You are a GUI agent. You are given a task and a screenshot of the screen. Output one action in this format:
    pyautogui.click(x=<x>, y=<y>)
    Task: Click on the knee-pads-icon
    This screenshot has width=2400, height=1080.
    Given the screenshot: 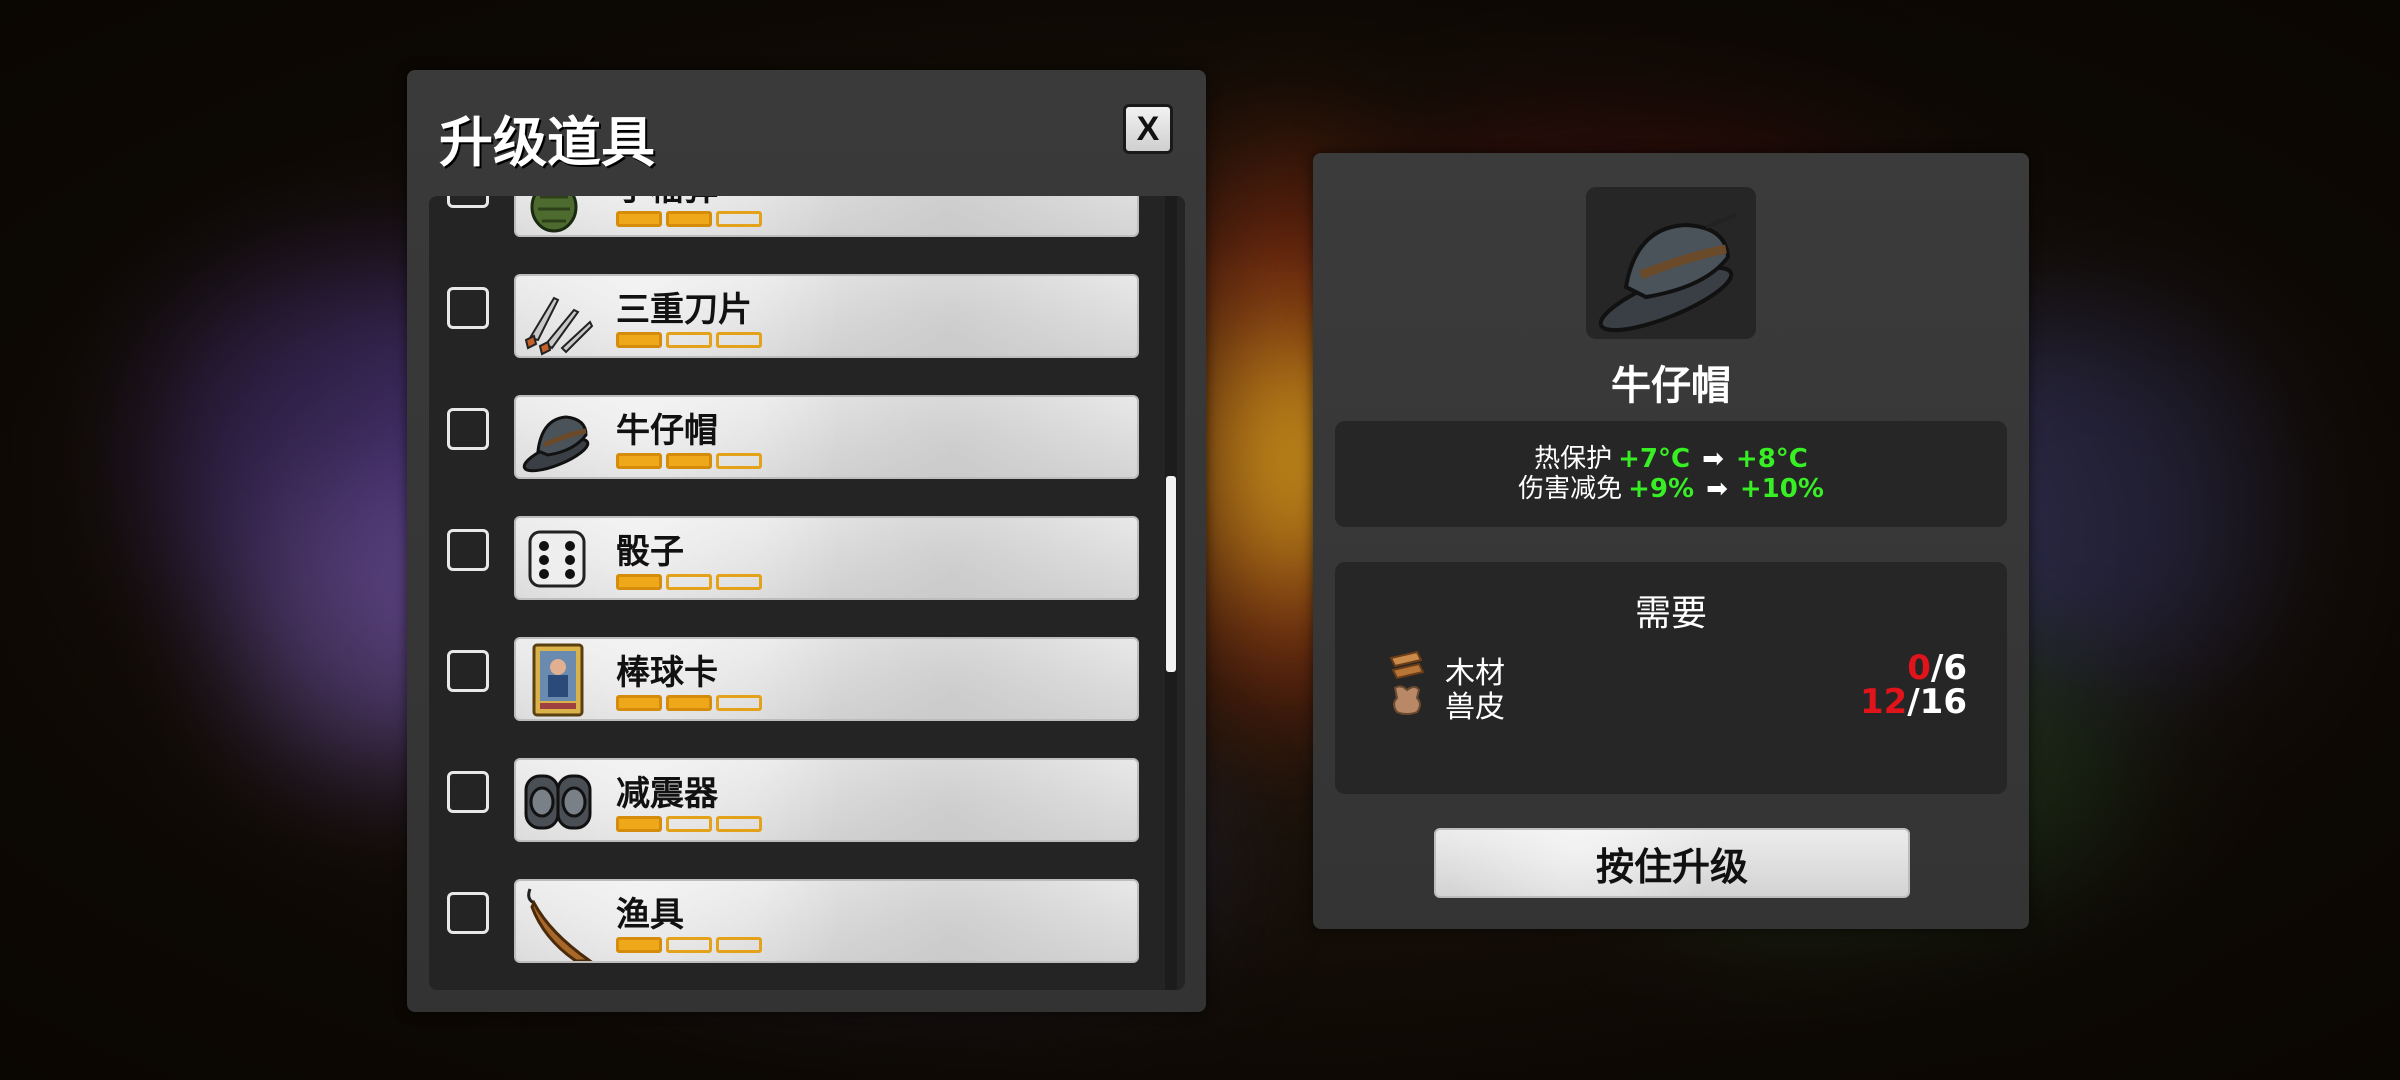 What is the action you would take?
    pyautogui.click(x=558, y=801)
    